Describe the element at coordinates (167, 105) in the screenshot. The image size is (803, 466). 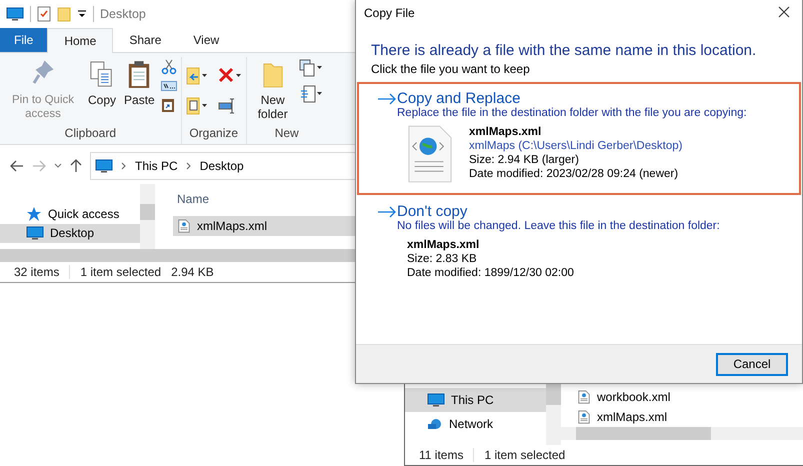
I see `paste-shortcut-icon` at that location.